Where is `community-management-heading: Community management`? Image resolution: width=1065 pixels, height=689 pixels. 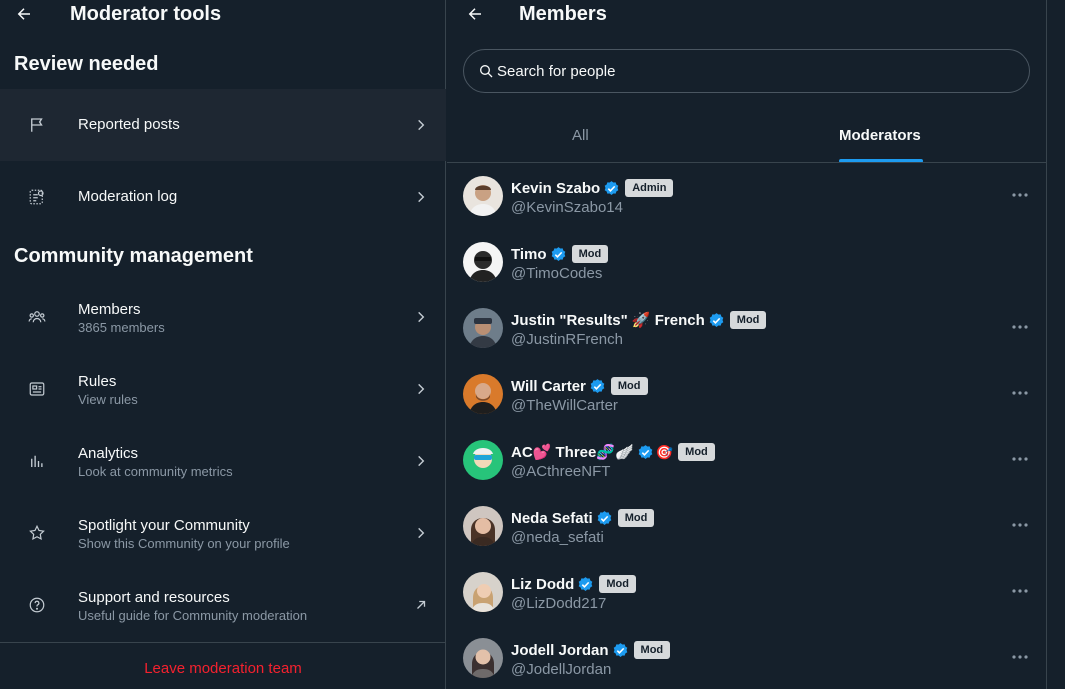
community-management-heading: Community management is located at coordinates (133, 256).